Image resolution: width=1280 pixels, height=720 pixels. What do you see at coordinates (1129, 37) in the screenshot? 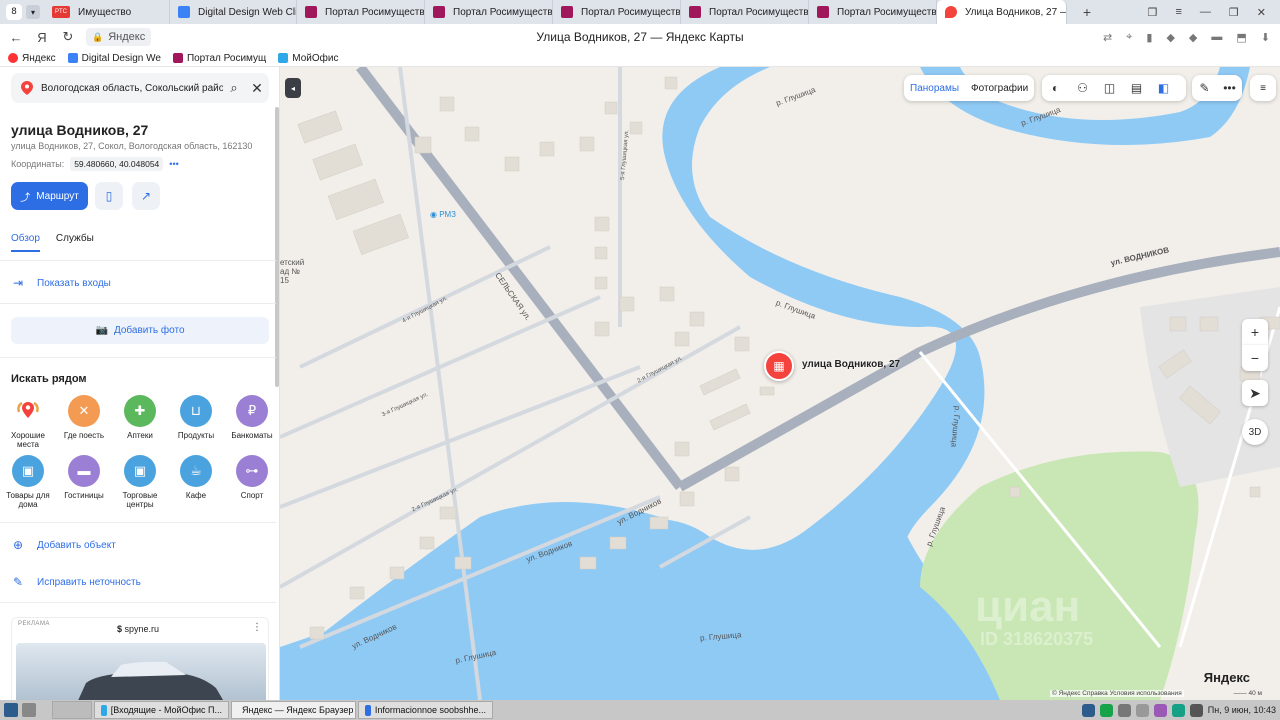
I see `location-icon: ⌖` at bounding box center [1129, 37].